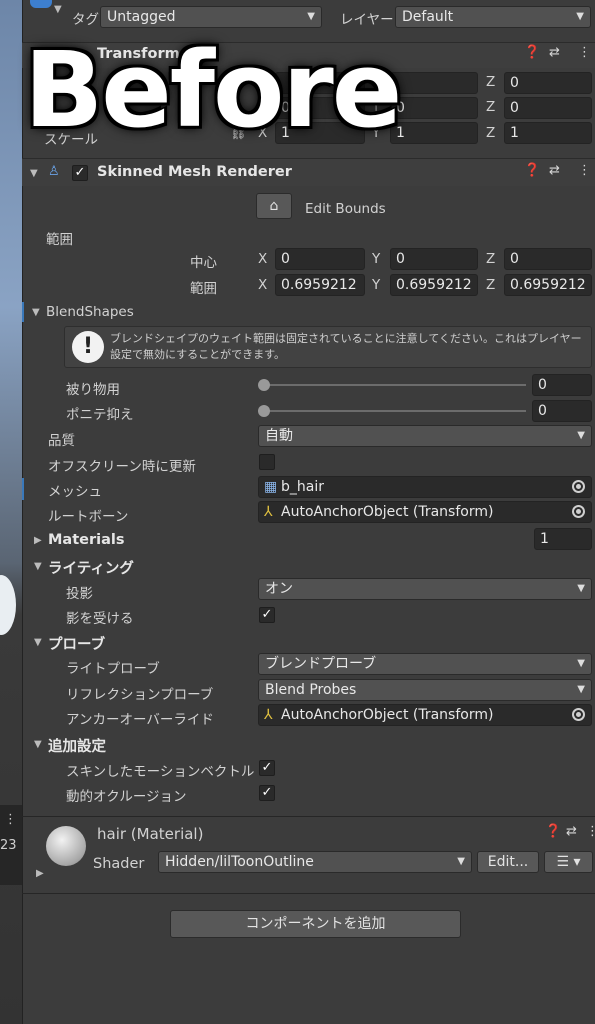 The height and width of the screenshot is (1024, 595). I want to click on rotation-z-field: 0, so click(548, 108).